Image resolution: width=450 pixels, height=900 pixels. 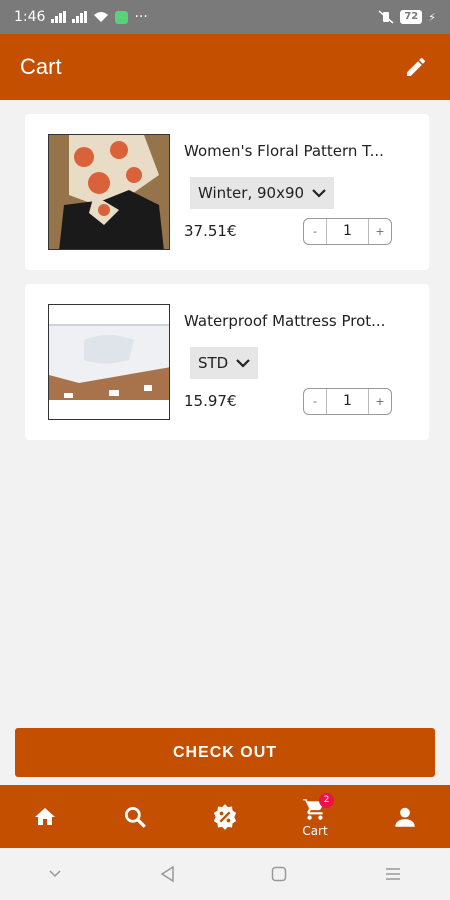 I want to click on more-notifications-icon: ···, so click(x=141, y=17).